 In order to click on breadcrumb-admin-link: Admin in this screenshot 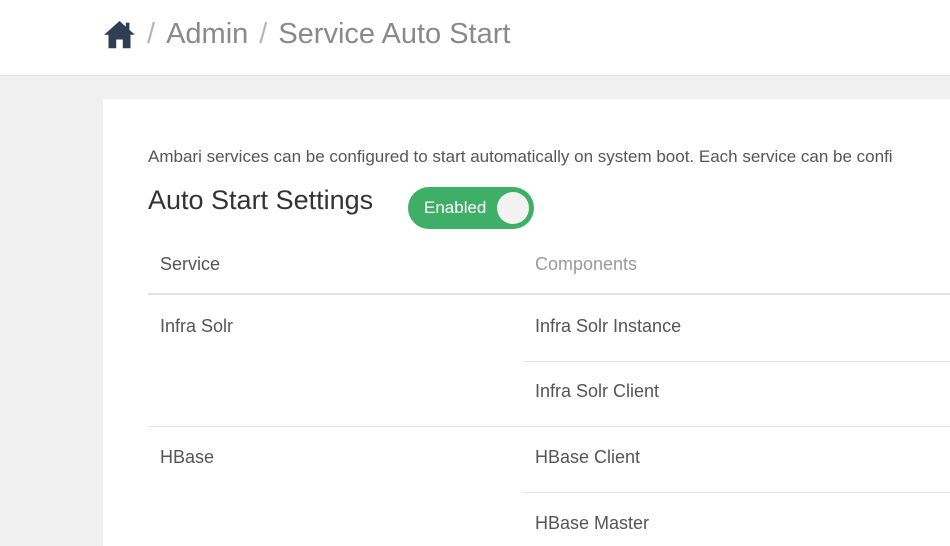, I will do `click(207, 34)`.